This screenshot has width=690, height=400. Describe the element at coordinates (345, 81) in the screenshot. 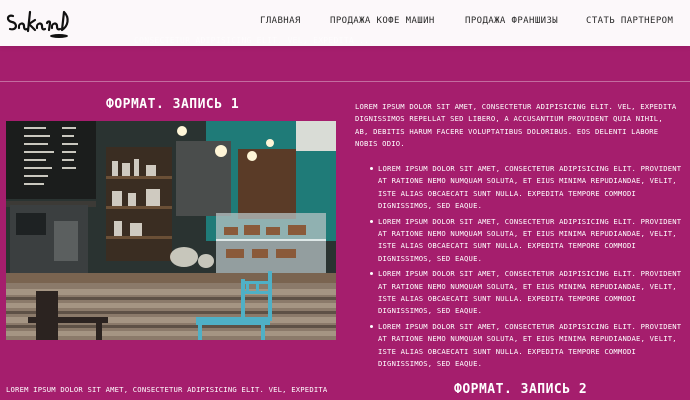

I see `section-divider` at that location.